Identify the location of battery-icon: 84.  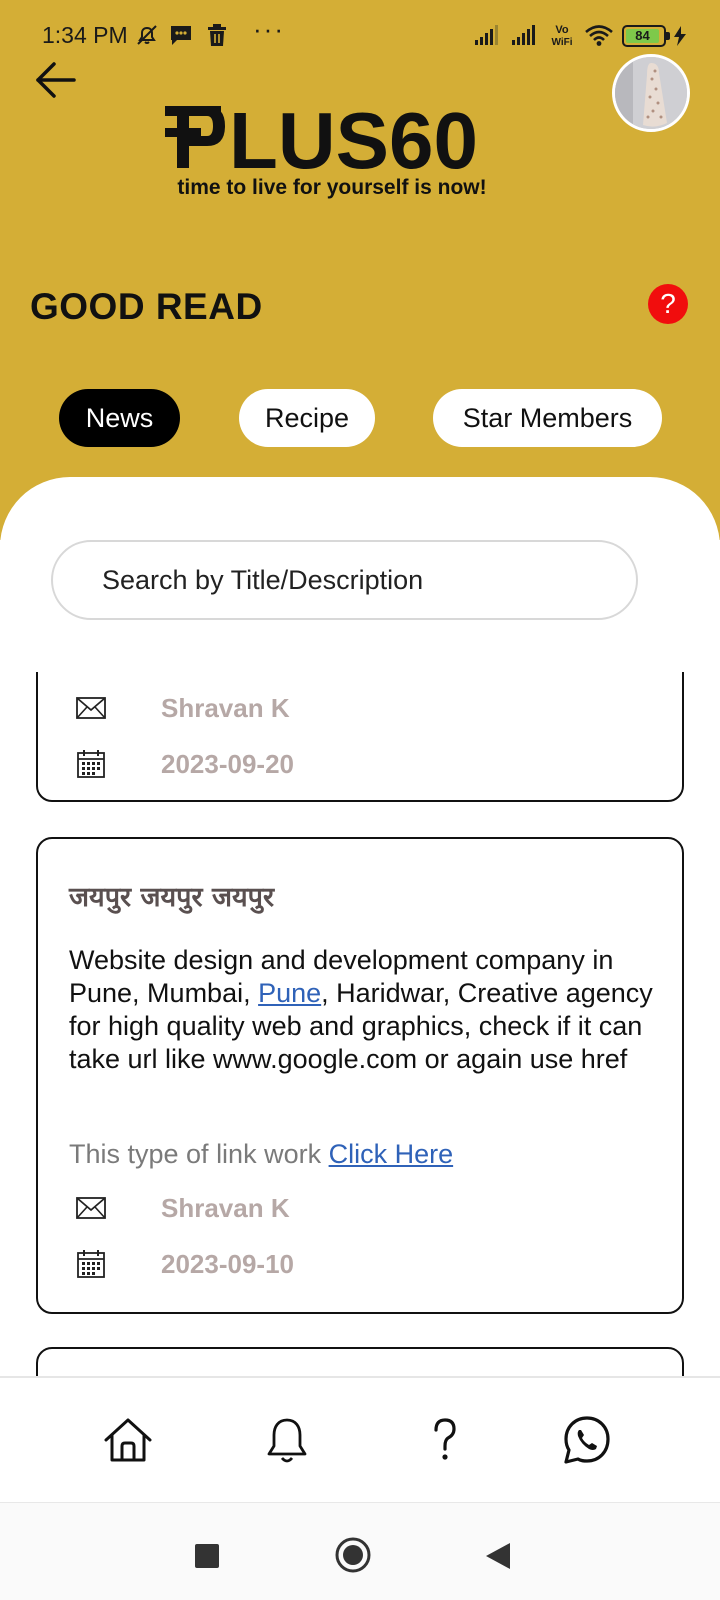
(646, 36).